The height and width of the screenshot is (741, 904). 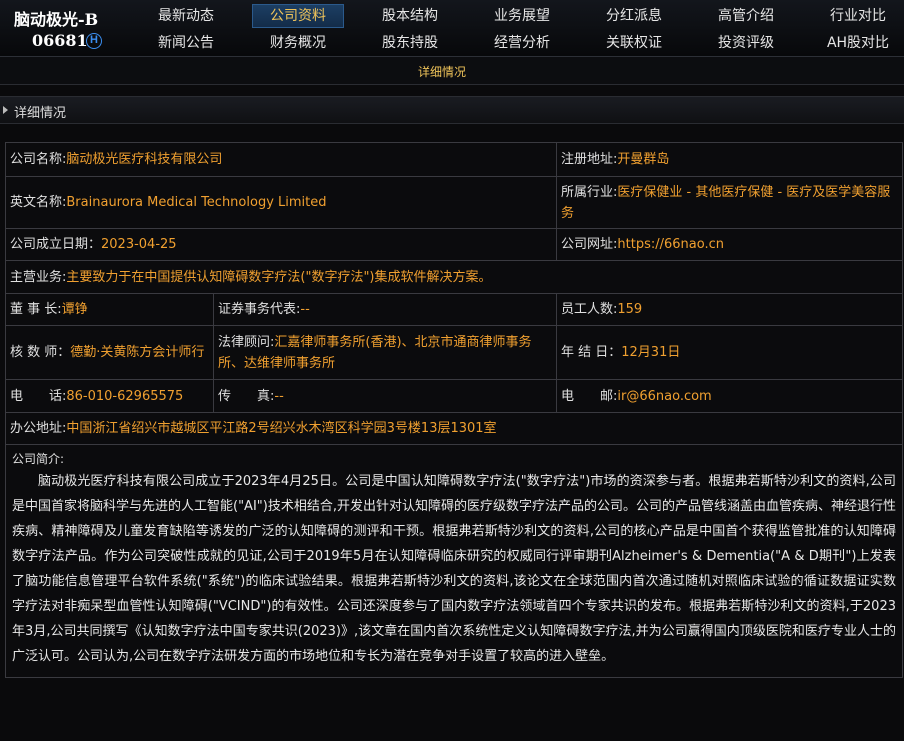 I want to click on email-label: 电 邮:, so click(x=589, y=396).